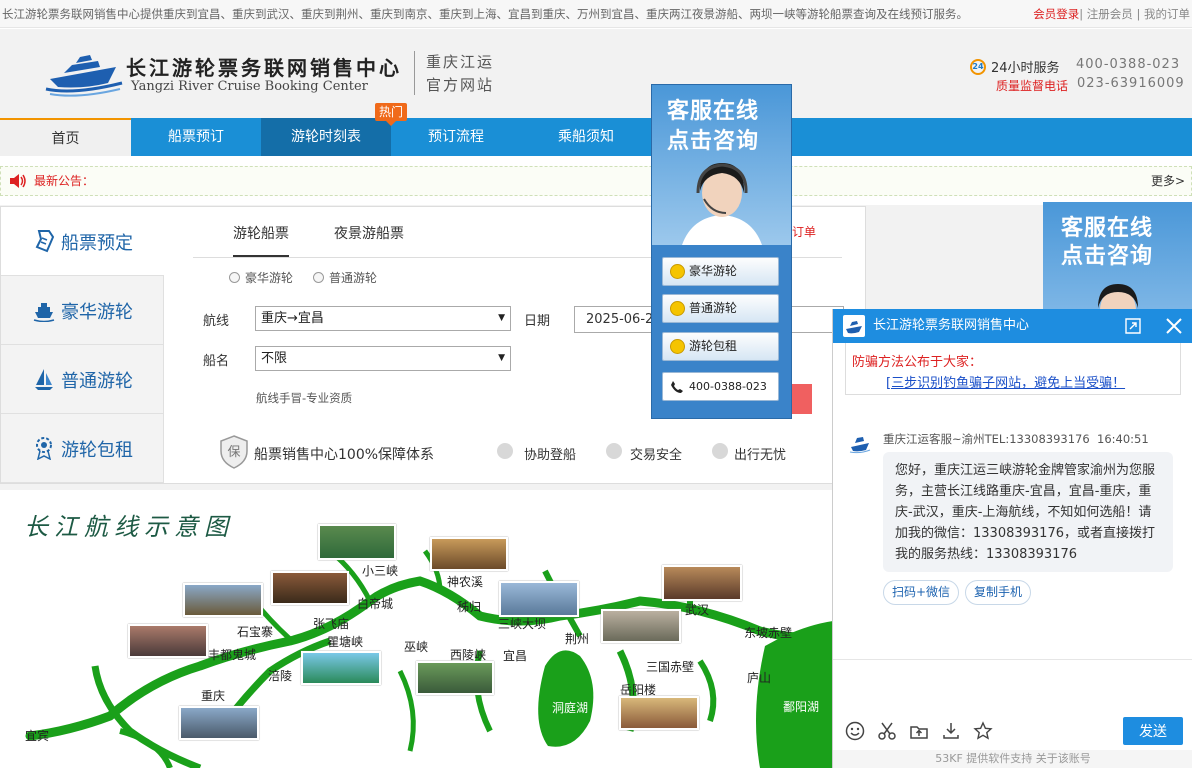 Image resolution: width=1192 pixels, height=768 pixels. What do you see at coordinates (656, 455) in the screenshot?
I see `guarantee-safe: 交易安全` at bounding box center [656, 455].